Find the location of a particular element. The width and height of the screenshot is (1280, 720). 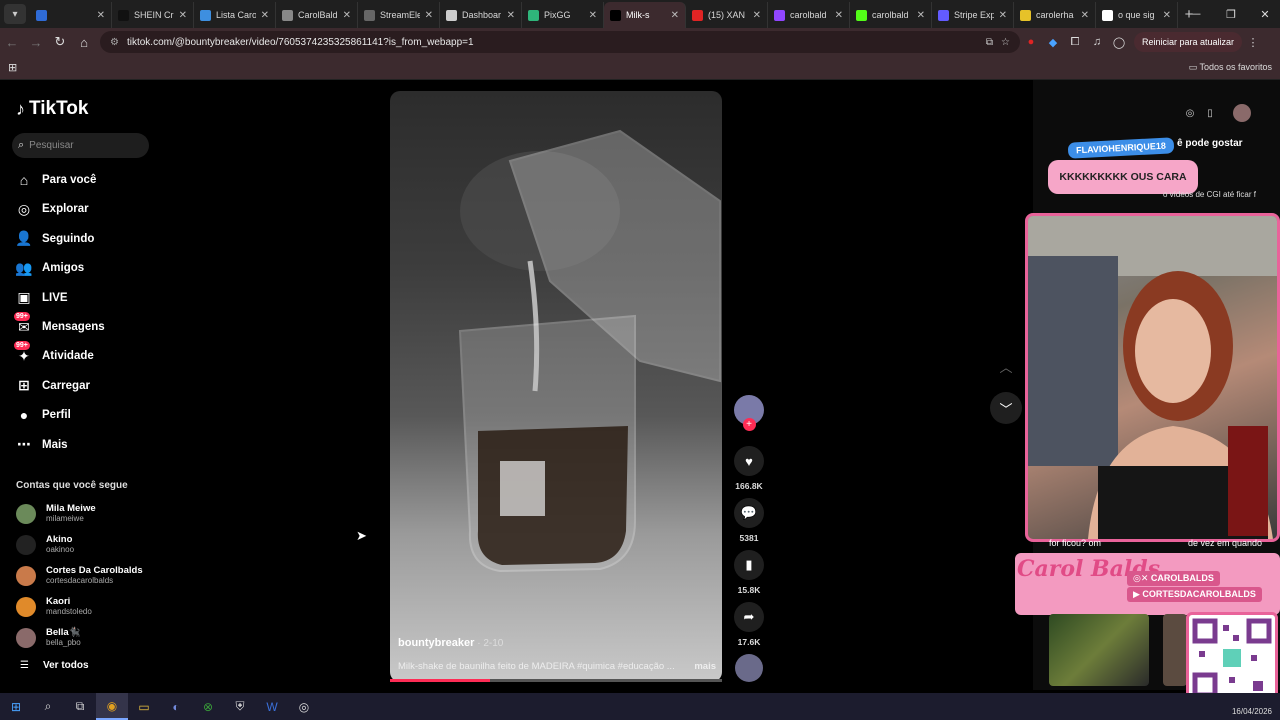

sidebar-item-explorar: ◎ Explorar is located at coordinates (52, 209).